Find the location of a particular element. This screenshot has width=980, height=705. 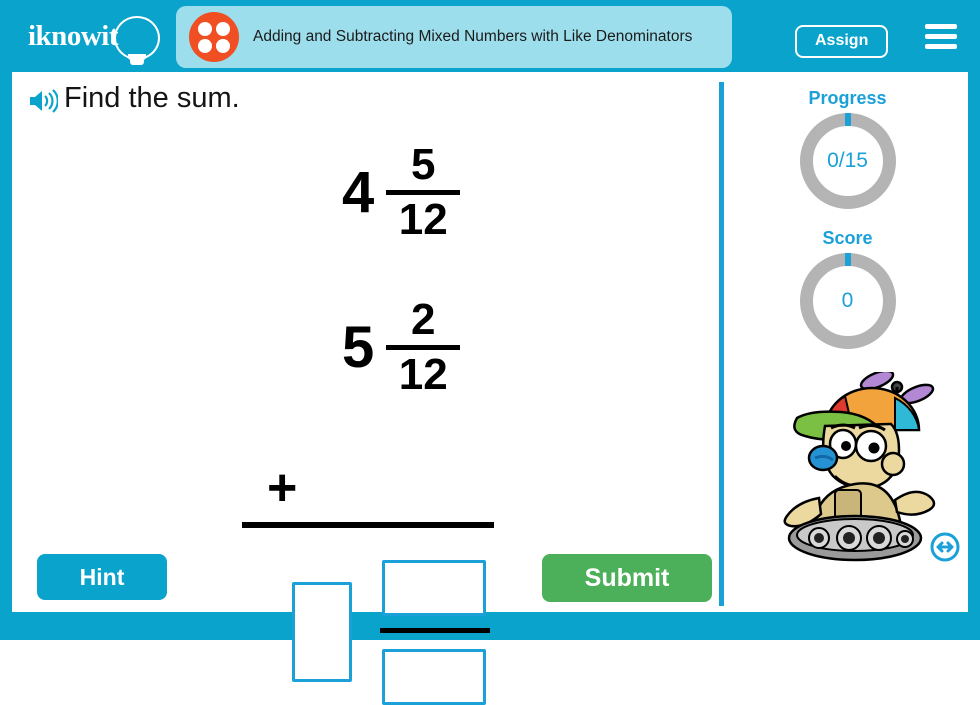

score-tick is located at coordinates (847, 259).